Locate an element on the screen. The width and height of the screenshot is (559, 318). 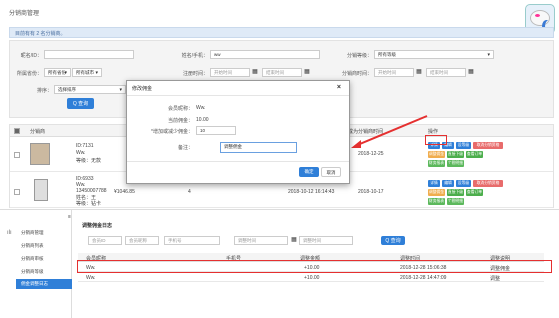
reg-start-input: 开始时间 is located at coordinates (230, 72).